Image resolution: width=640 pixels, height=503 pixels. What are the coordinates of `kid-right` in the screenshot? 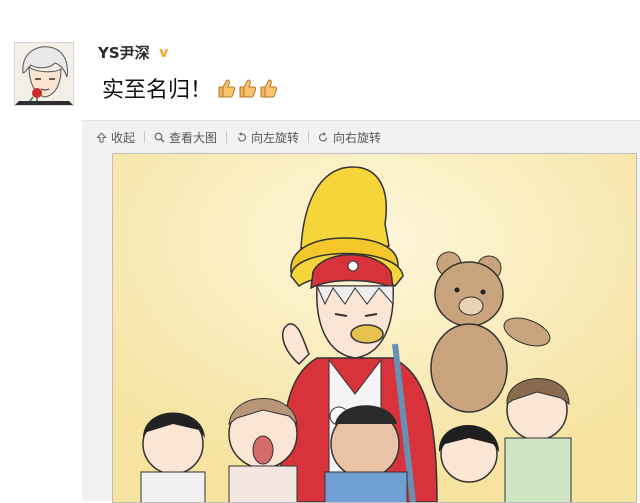 It's located at (538, 440).